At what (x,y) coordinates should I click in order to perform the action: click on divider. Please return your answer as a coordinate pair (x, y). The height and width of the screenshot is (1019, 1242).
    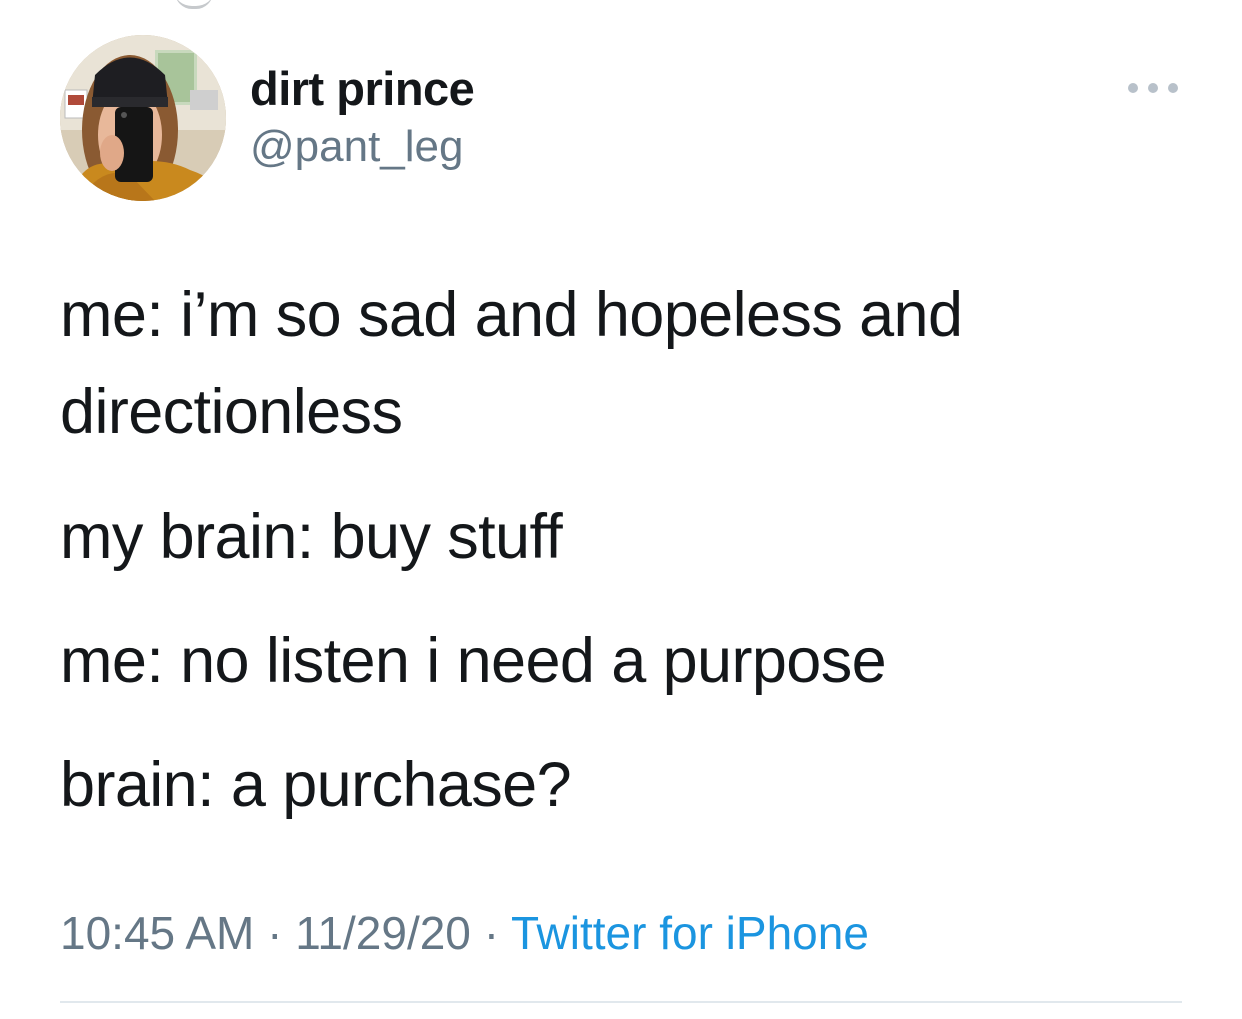
    Looking at the image, I should click on (621, 1002).